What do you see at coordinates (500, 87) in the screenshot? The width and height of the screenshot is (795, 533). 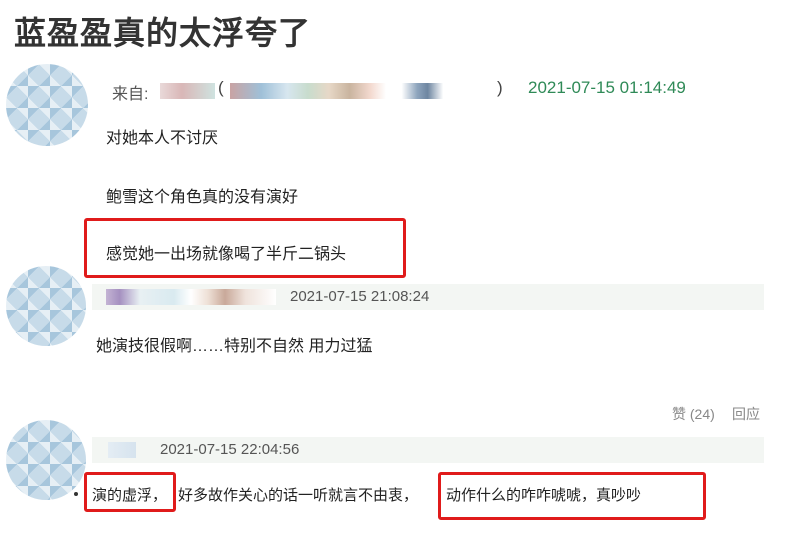 I see `close-paren: )` at bounding box center [500, 87].